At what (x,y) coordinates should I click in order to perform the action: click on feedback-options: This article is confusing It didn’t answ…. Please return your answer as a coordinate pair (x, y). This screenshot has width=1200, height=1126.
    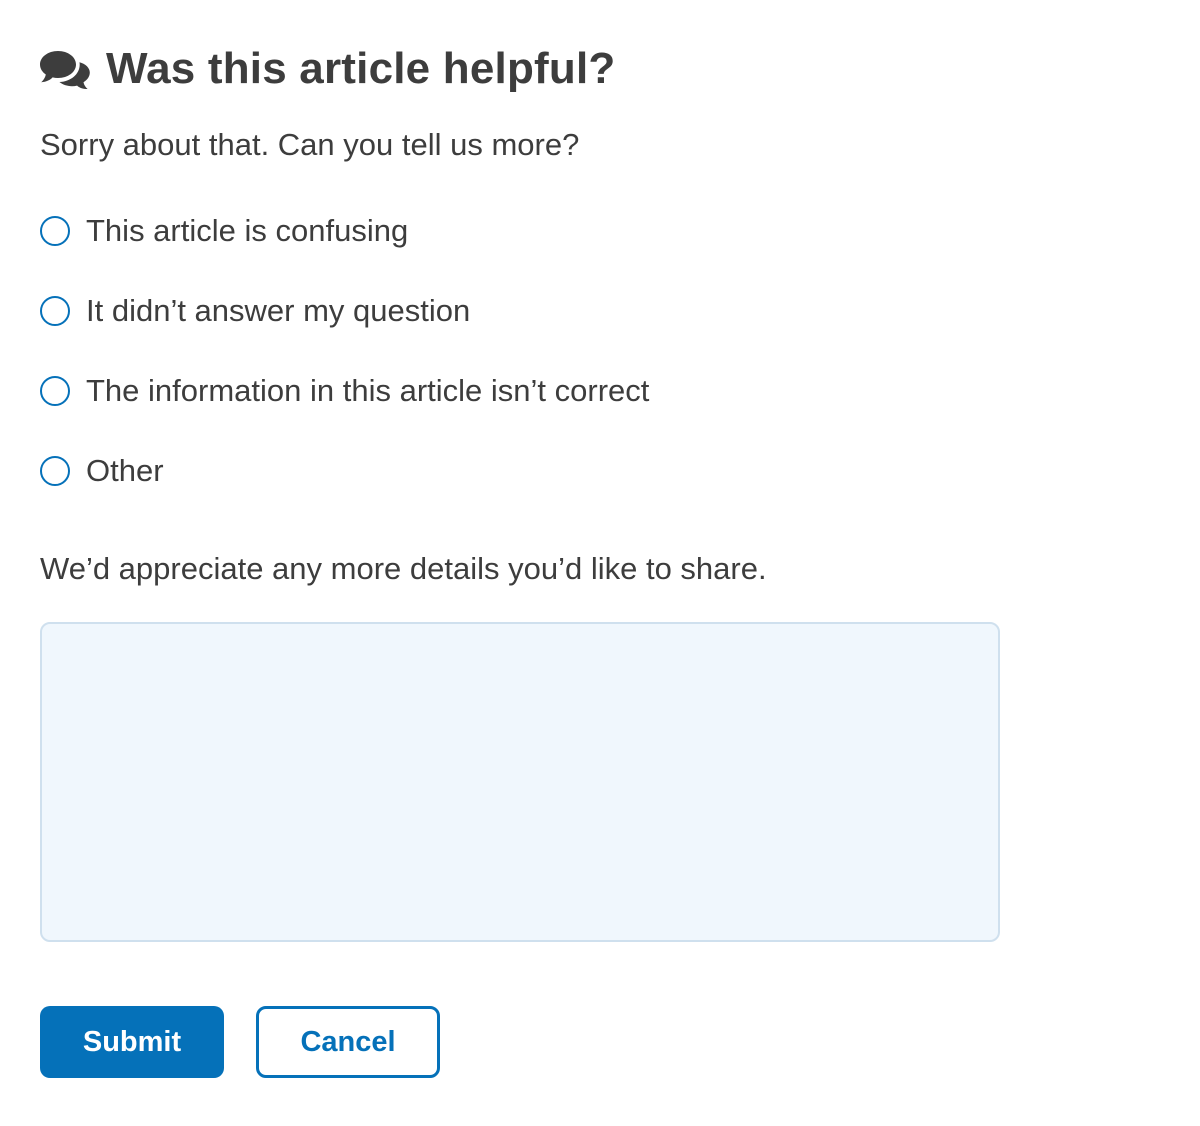
    Looking at the image, I should click on (344, 367).